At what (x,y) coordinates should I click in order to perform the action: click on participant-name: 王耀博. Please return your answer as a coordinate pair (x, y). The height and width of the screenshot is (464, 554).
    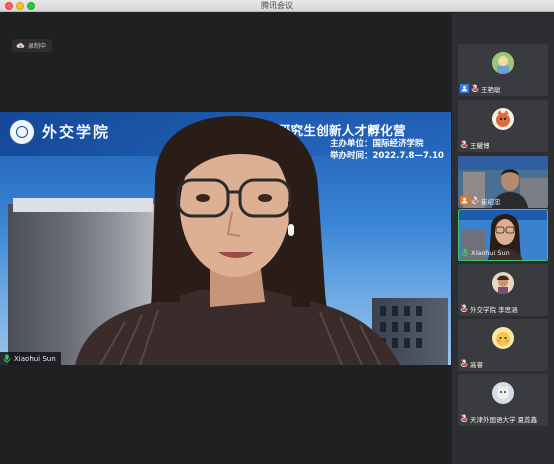
    Looking at the image, I should click on (480, 145).